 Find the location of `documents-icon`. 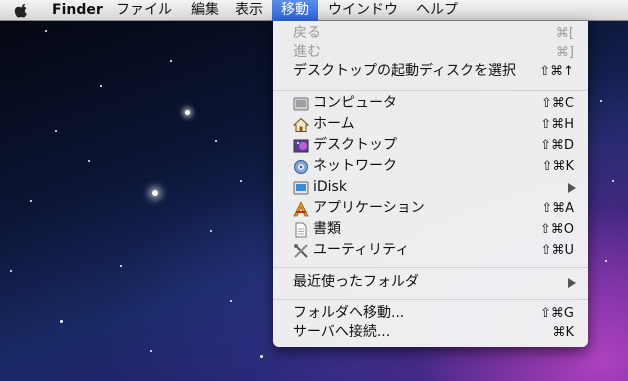

documents-icon is located at coordinates (301, 230).